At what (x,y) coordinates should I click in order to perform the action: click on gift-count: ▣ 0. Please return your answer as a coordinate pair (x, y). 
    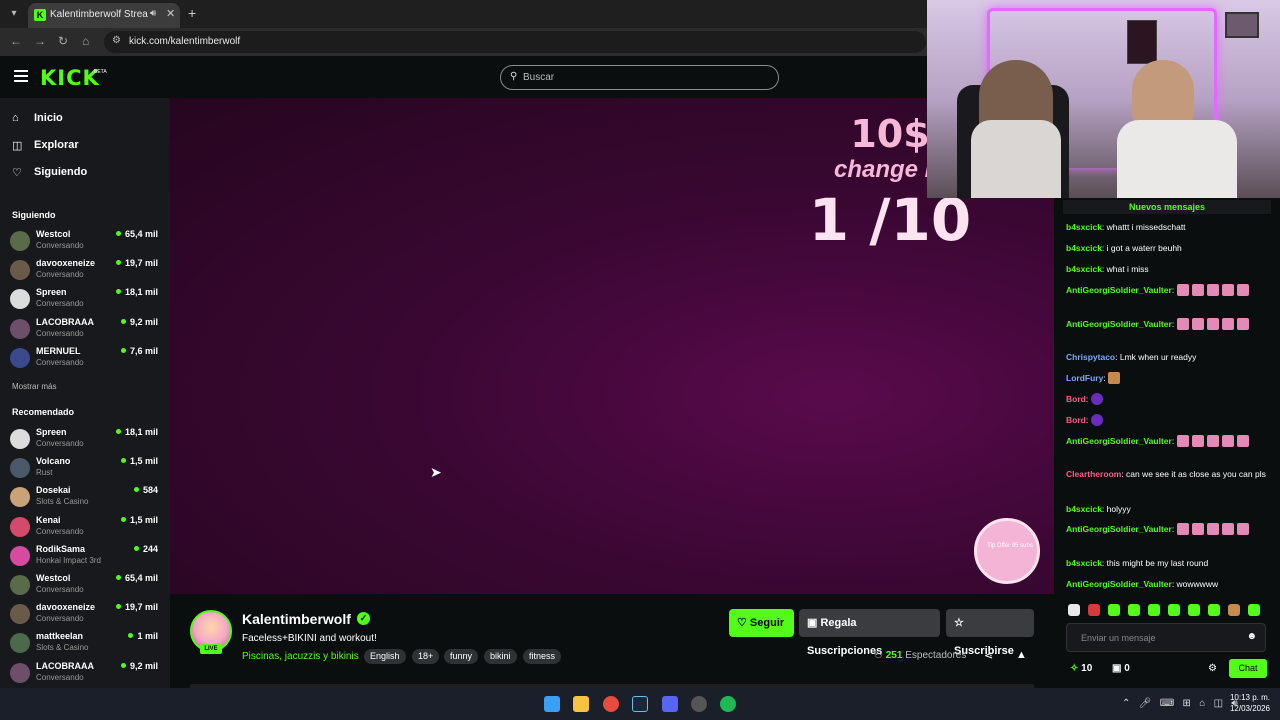
    Looking at the image, I should click on (1121, 668).